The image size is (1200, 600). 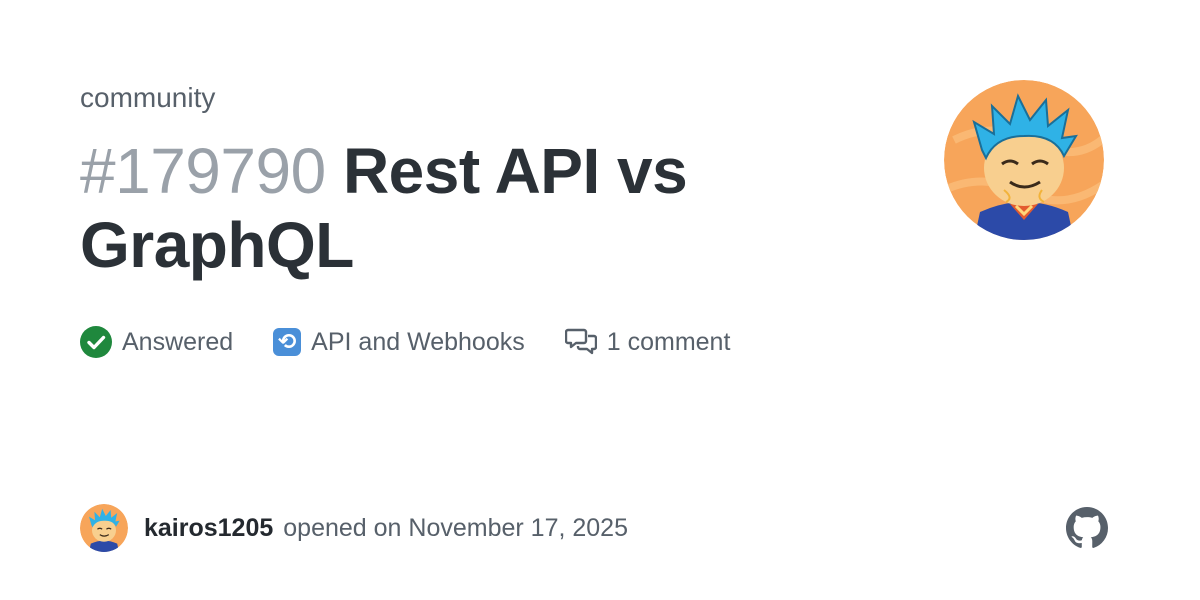 I want to click on category-label: API and Webhooks, so click(x=418, y=341).